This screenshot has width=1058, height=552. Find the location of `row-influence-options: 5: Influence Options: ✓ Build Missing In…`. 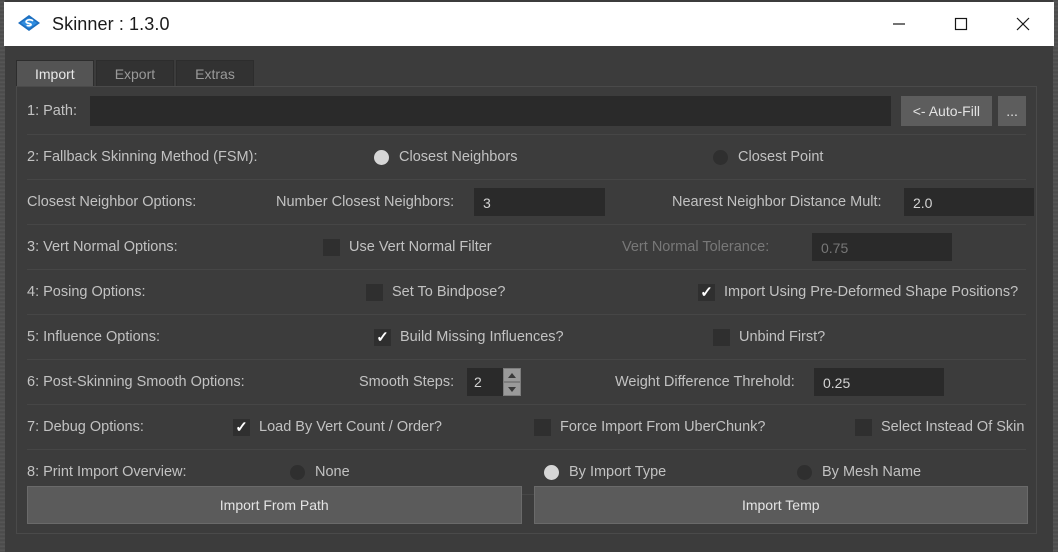

row-influence-options: 5: Influence Options: ✓ Build Missing In… is located at coordinates (526, 337).